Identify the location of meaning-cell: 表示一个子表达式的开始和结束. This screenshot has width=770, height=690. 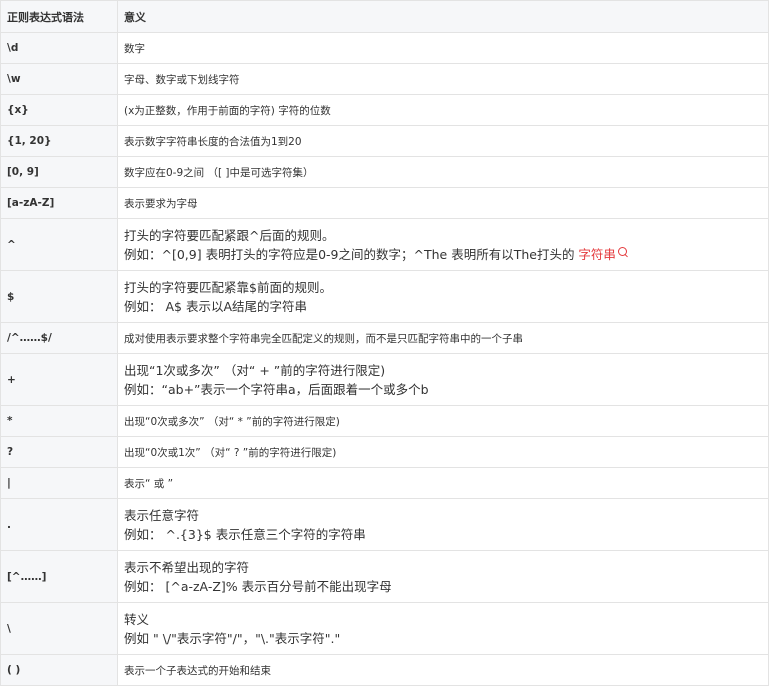
(443, 670).